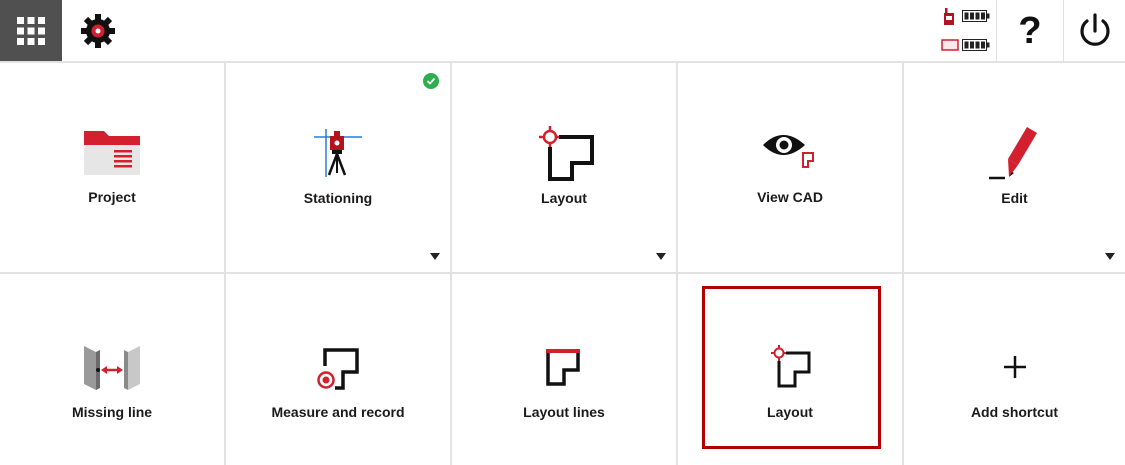  I want to click on measure-record-icon, so click(338, 369).